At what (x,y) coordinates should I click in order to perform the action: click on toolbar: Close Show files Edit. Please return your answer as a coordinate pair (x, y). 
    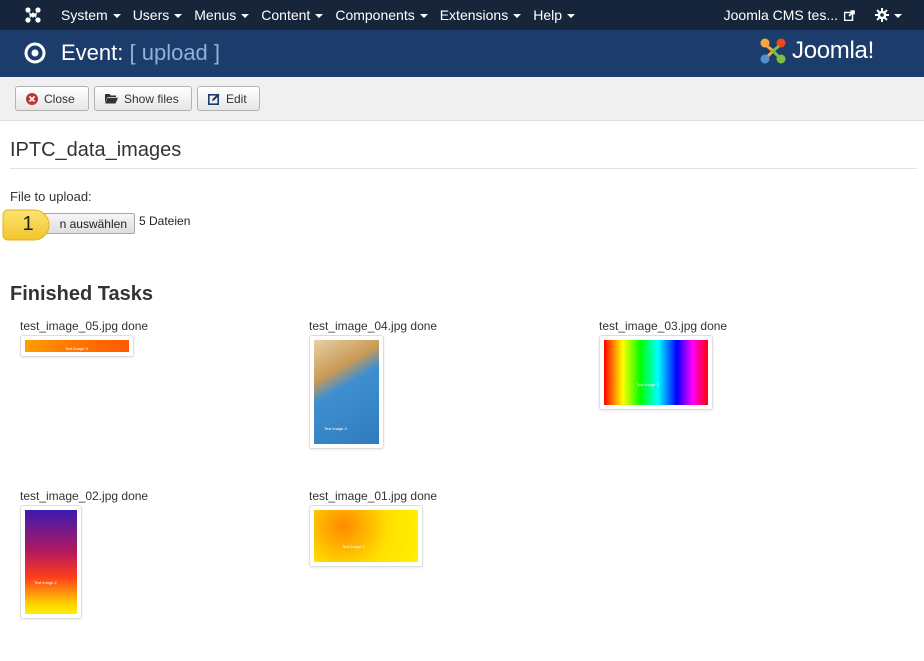
    Looking at the image, I should click on (462, 99).